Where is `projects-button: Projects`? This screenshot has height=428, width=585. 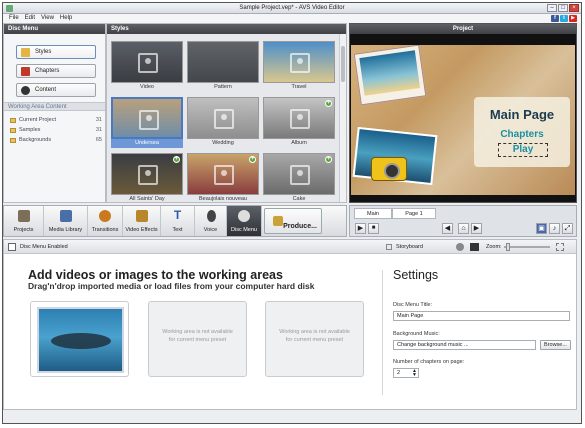
projects-button: Projects is located at coordinates (24, 221).